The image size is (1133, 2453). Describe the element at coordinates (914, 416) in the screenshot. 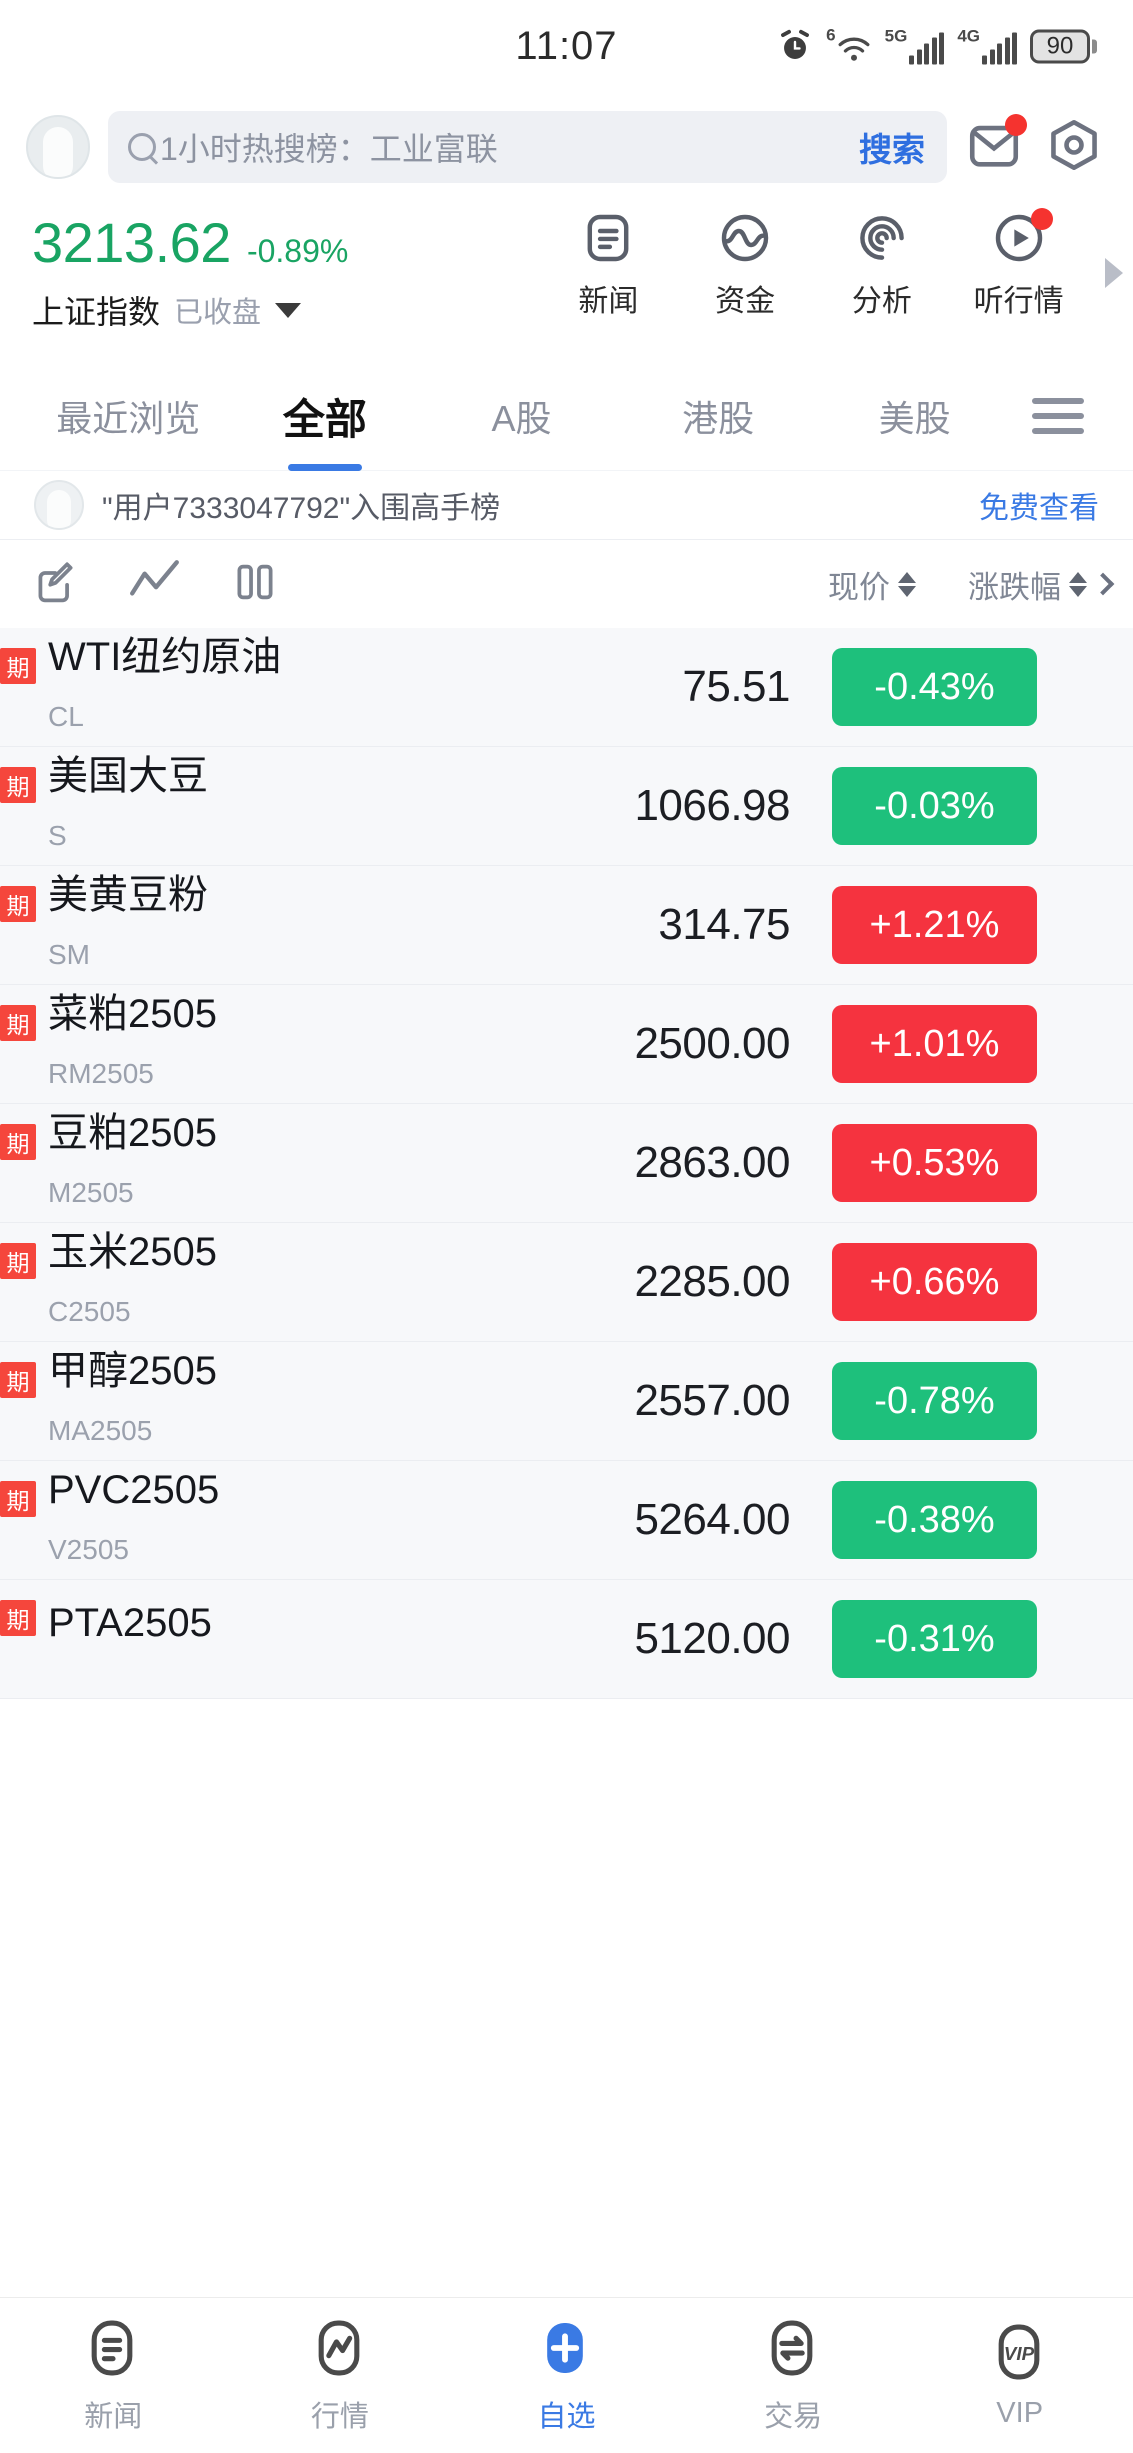

I see `tab-us-shares: 美股` at that location.